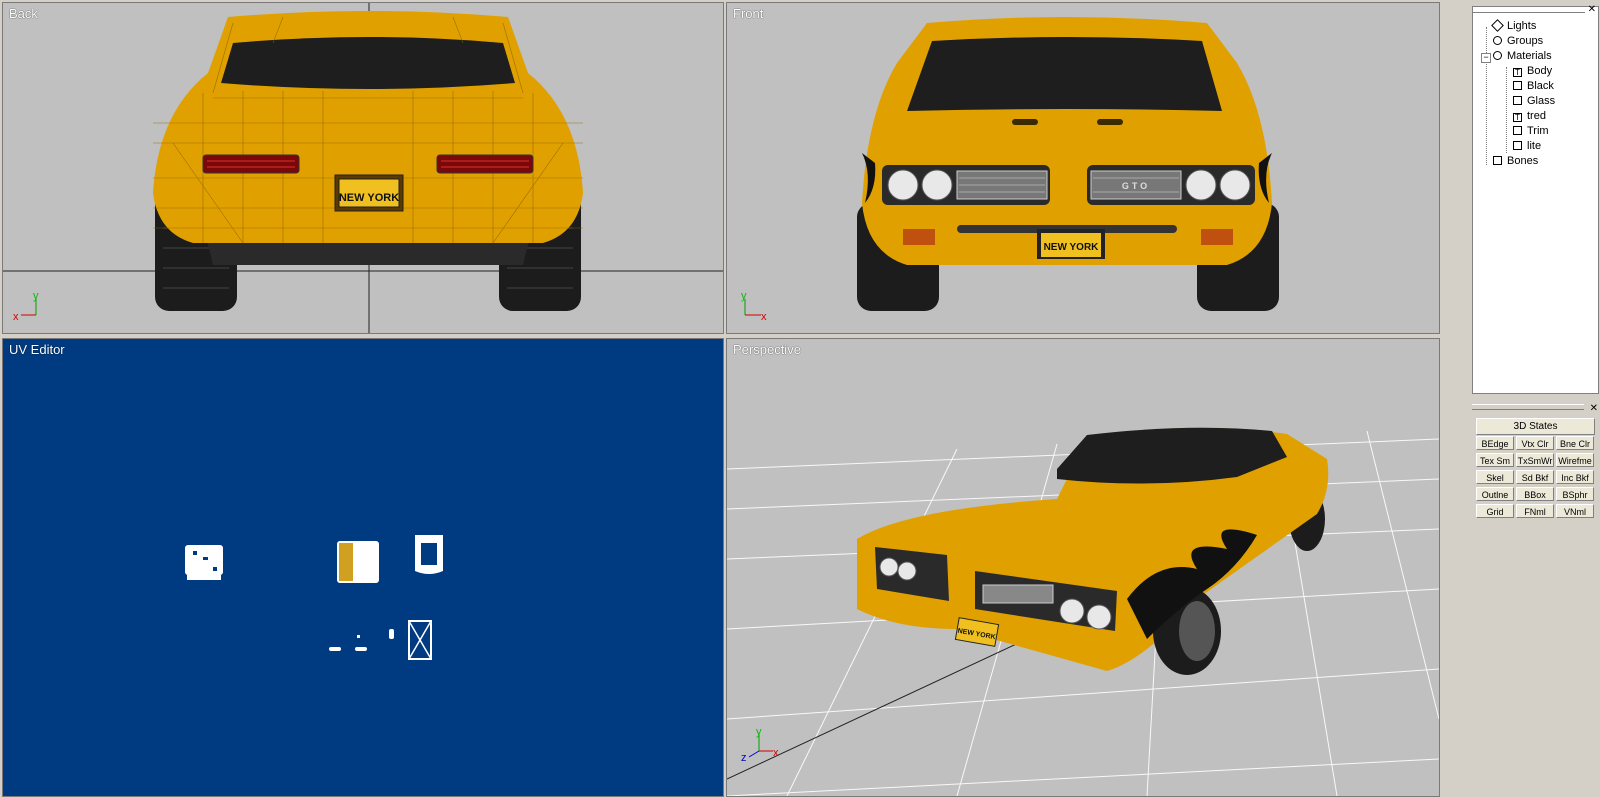 Image resolution: width=1600 pixels, height=797 pixels. What do you see at coordinates (1525, 41) in the screenshot?
I see `tree-item-label: Groups` at bounding box center [1525, 41].